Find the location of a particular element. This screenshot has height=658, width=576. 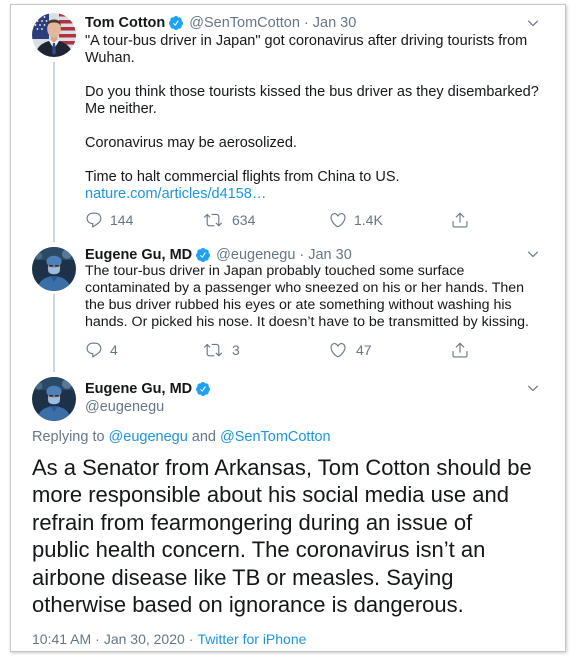

author-name: Tom Cotton is located at coordinates (125, 23).